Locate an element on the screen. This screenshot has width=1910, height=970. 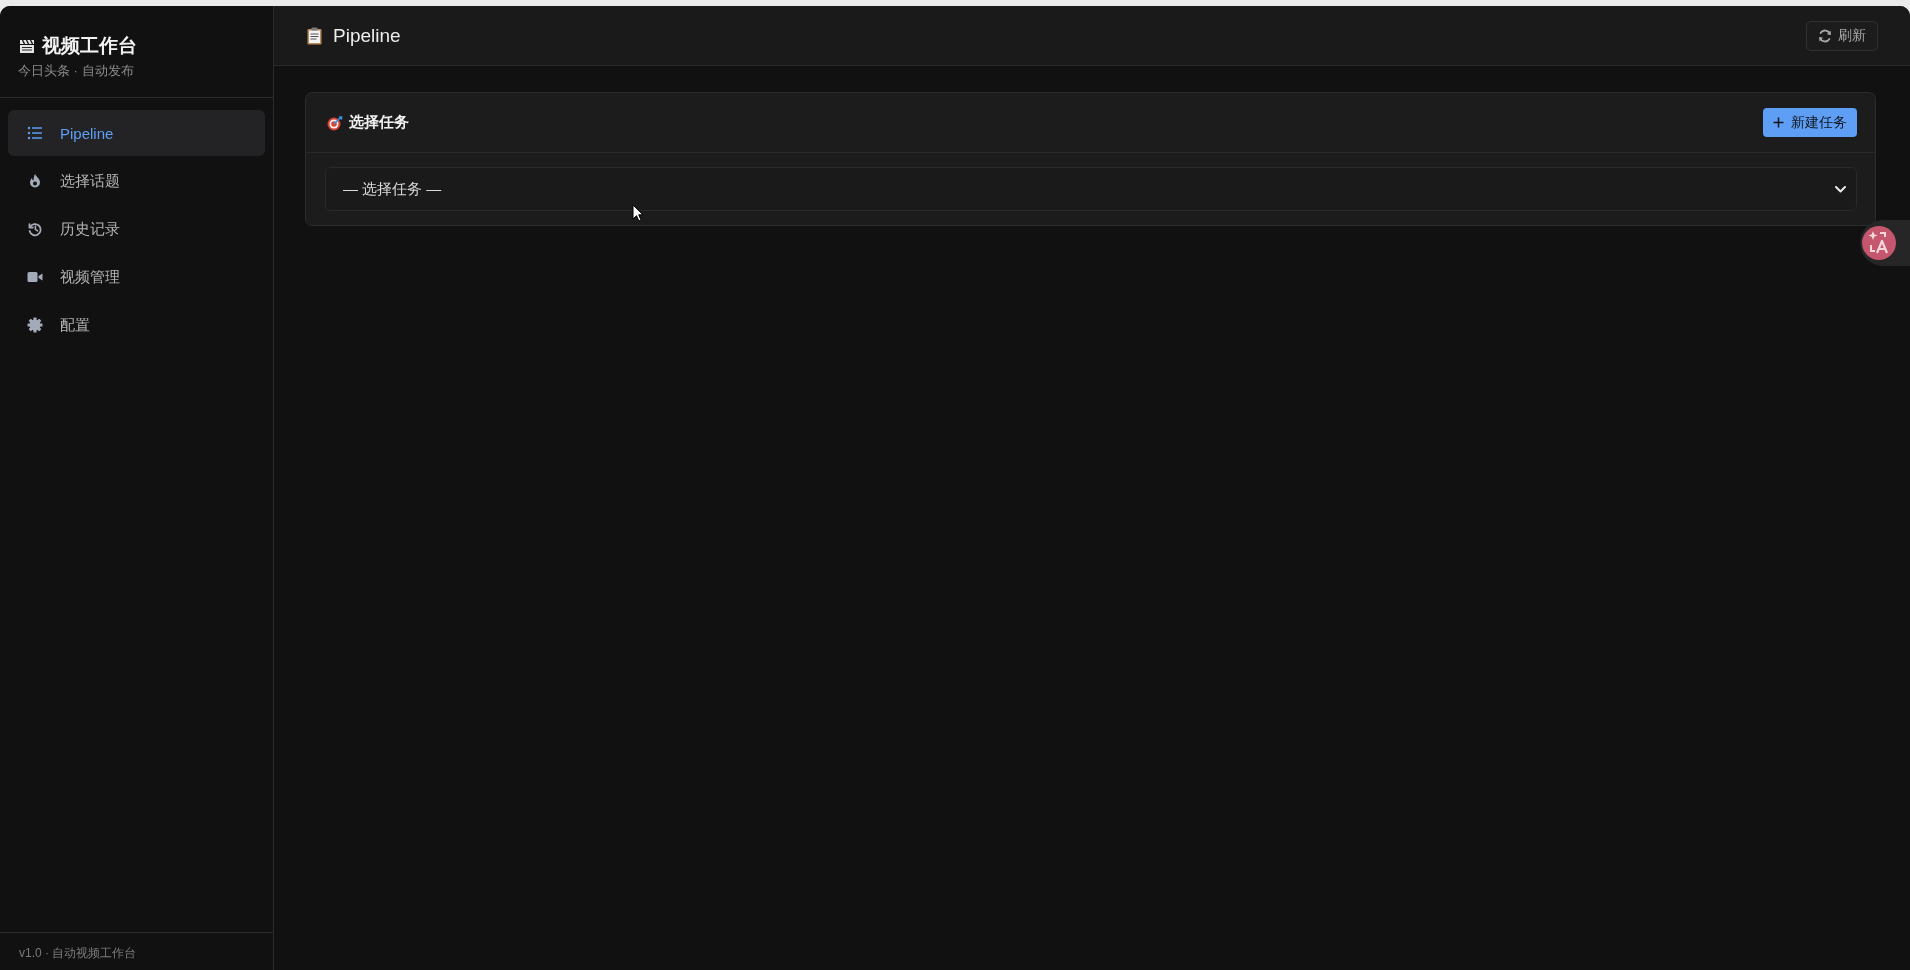
flame-icon is located at coordinates (35, 181).